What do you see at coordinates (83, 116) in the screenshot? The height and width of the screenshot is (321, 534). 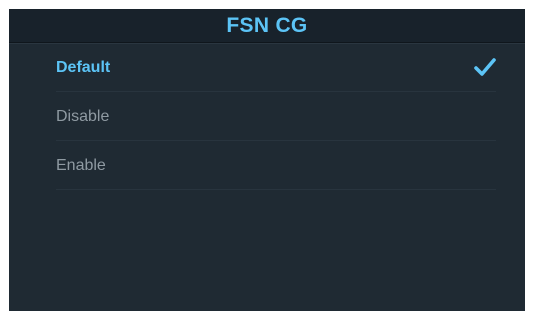 I see `option-label: Disable` at bounding box center [83, 116].